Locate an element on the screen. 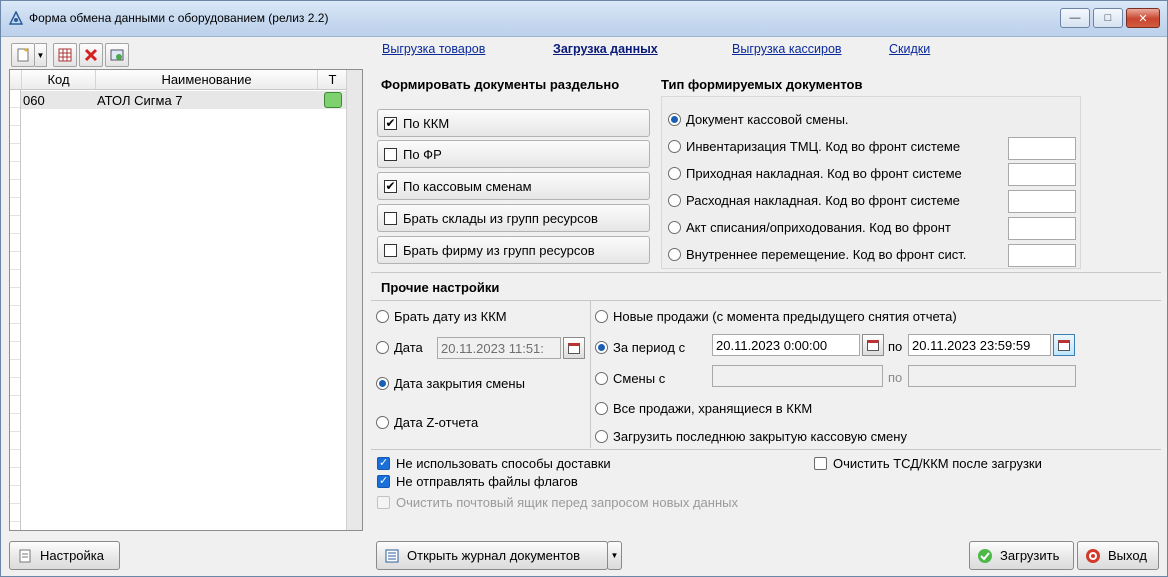 The height and width of the screenshot is (577, 1168). tab-load-data: Загрузка данных is located at coordinates (605, 49).